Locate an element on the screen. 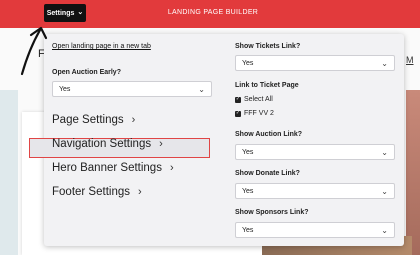 Image resolution: width=420 pixels, height=255 pixels. show-tickets-label: Show Tickets Link? is located at coordinates (268, 46).